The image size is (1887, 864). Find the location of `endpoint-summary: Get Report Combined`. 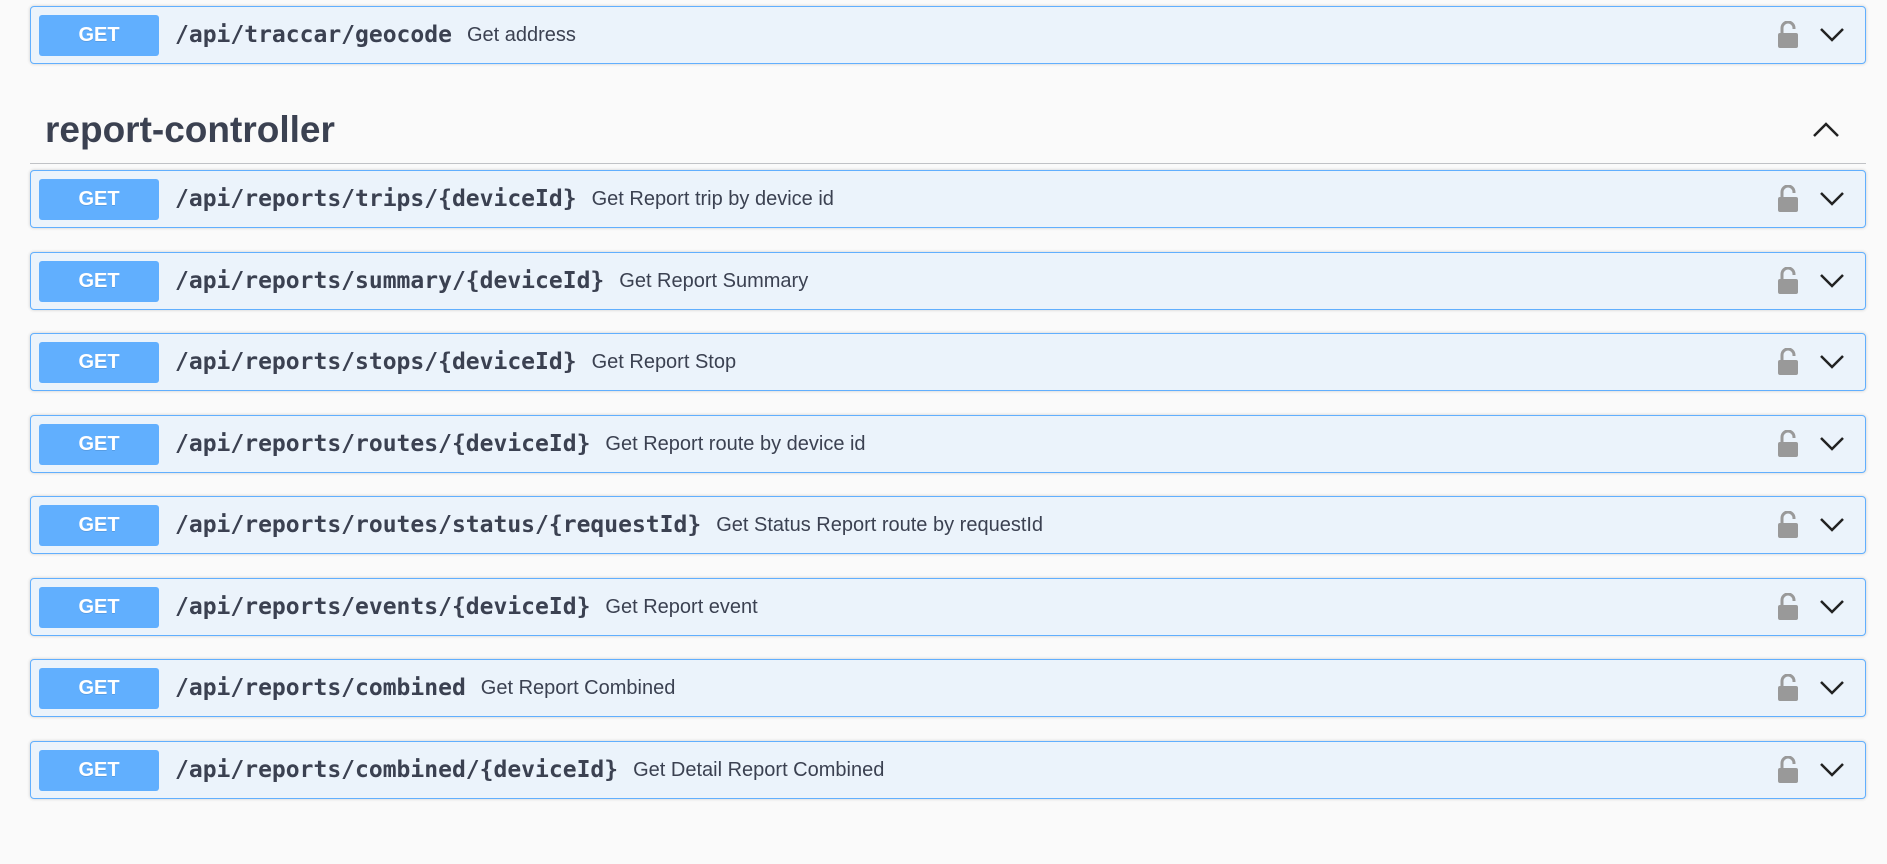

endpoint-summary: Get Report Combined is located at coordinates (1128, 688).